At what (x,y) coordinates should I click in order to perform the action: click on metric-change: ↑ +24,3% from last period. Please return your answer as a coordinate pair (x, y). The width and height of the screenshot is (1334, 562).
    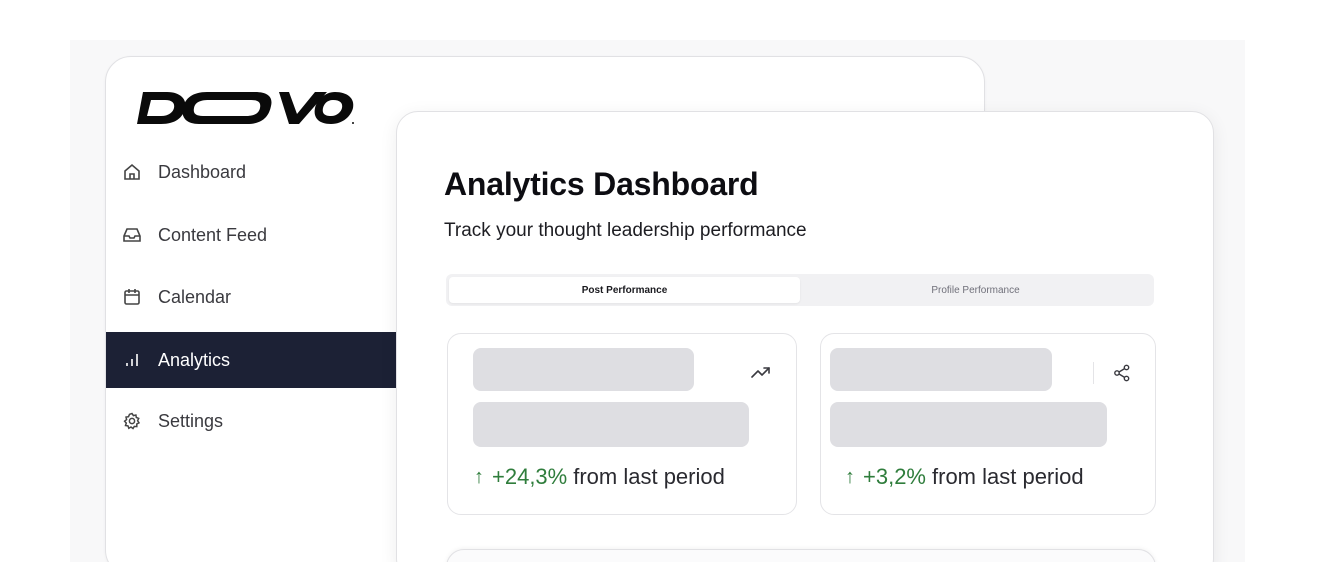
    Looking at the image, I should click on (599, 477).